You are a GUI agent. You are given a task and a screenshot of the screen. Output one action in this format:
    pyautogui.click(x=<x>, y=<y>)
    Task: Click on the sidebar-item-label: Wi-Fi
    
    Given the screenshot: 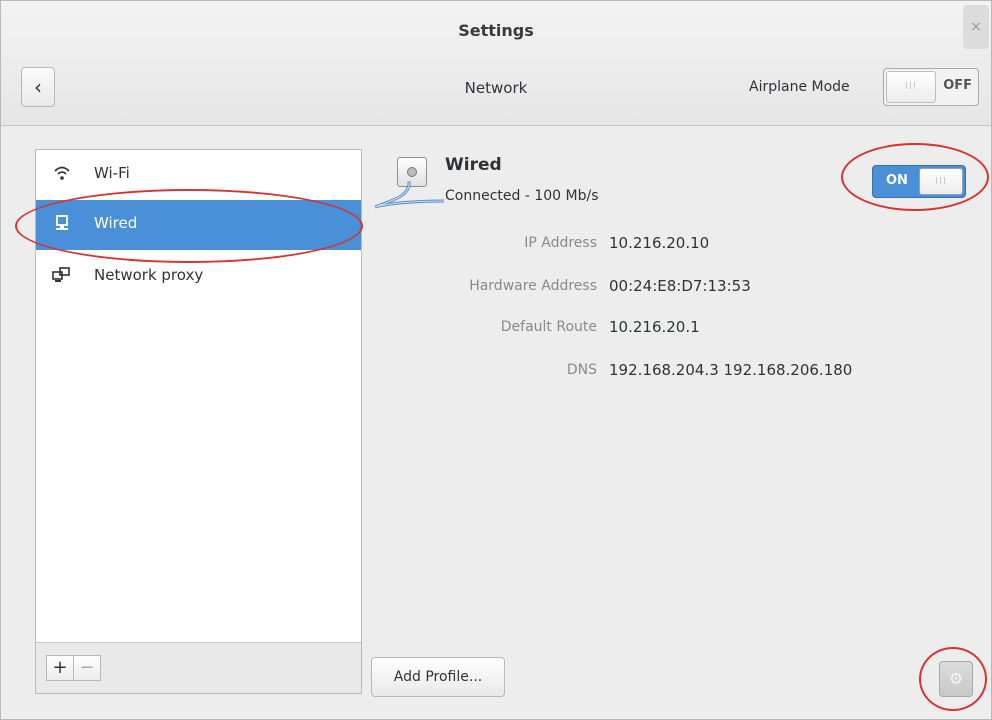 What is the action you would take?
    pyautogui.click(x=112, y=173)
    